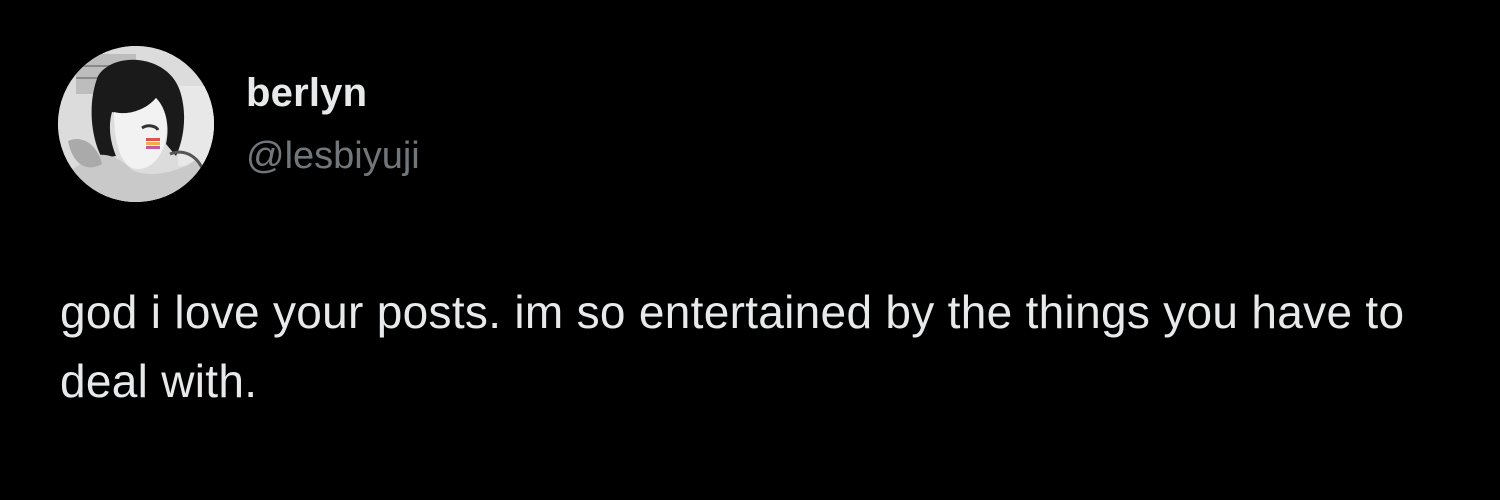 The image size is (1500, 500). I want to click on author-names: berlyn @lesbiyuji, so click(333, 124).